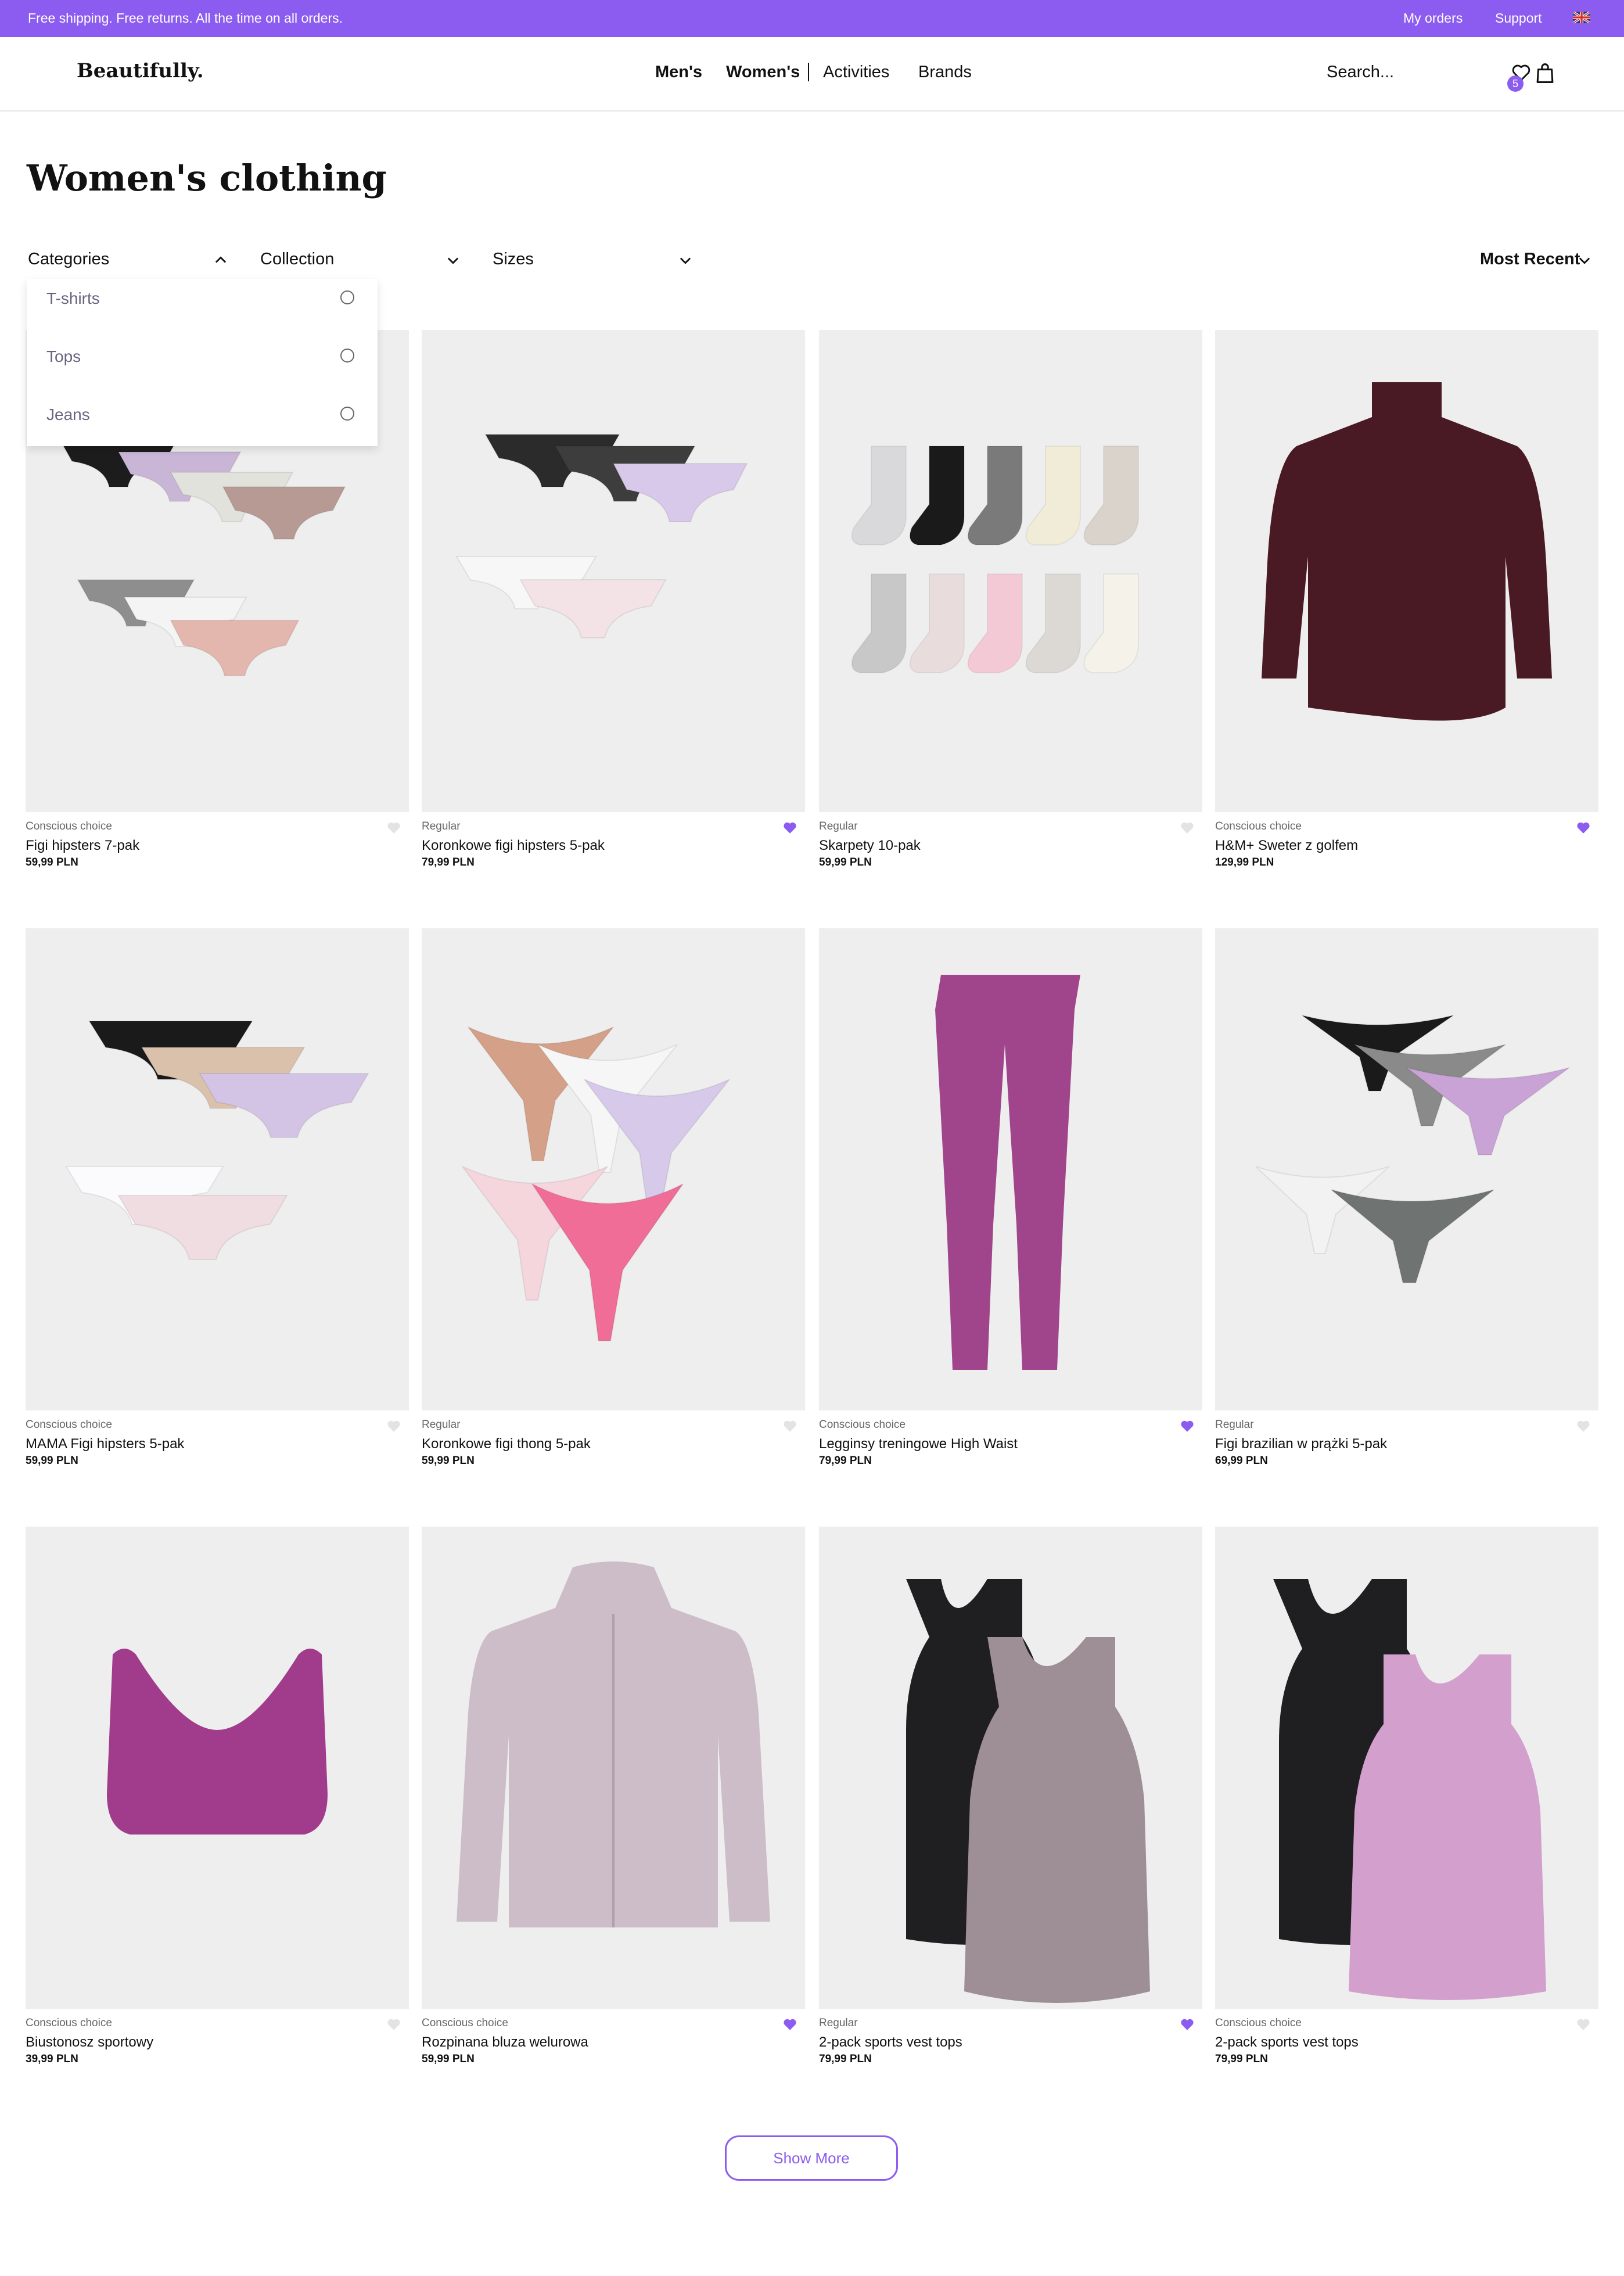  What do you see at coordinates (217, 1140) in the screenshot?
I see `briefs-pack-icon` at bounding box center [217, 1140].